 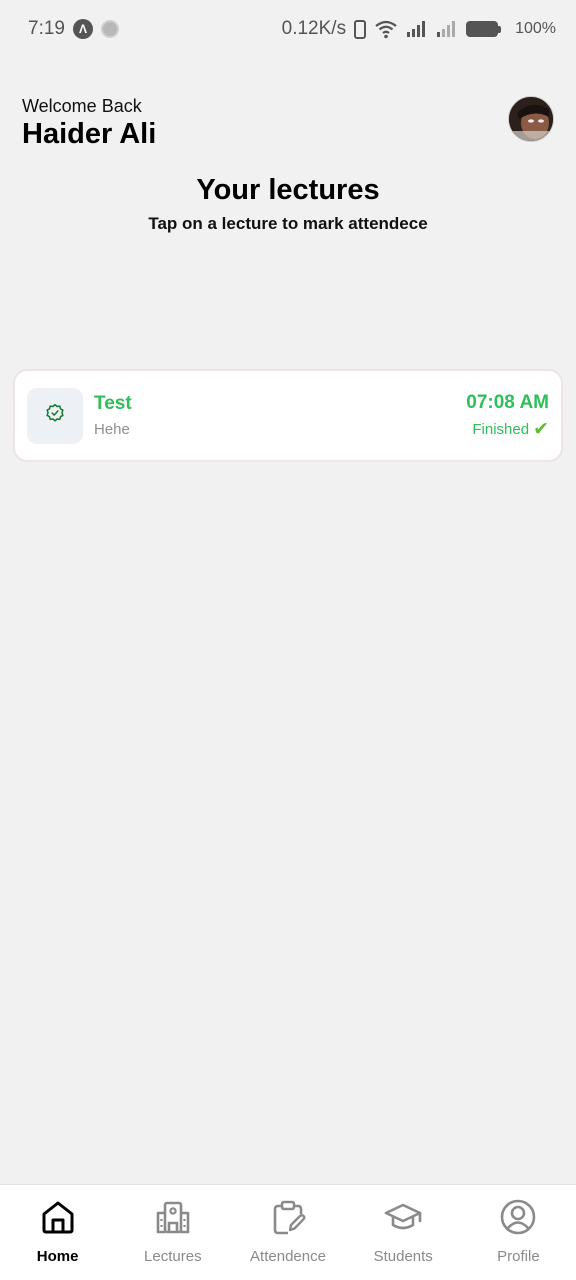 I want to click on phone-icon, so click(x=360, y=29).